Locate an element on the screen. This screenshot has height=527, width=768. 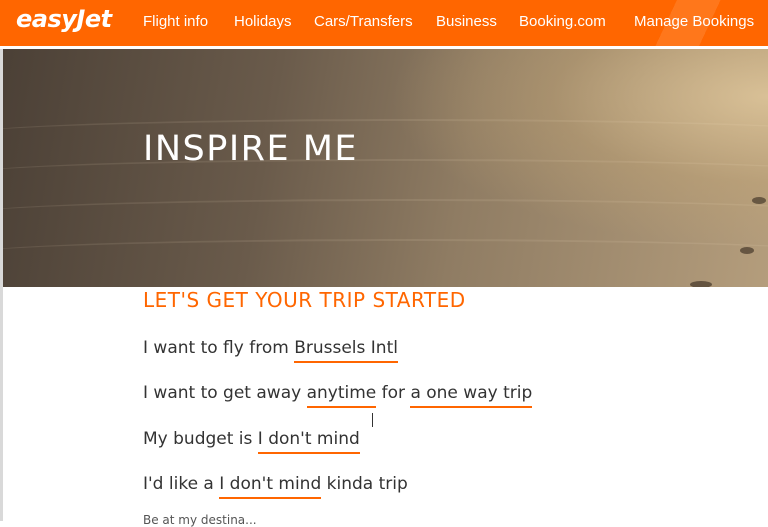
trip-kind-sentence-prefix: I'd like a is located at coordinates (181, 484).